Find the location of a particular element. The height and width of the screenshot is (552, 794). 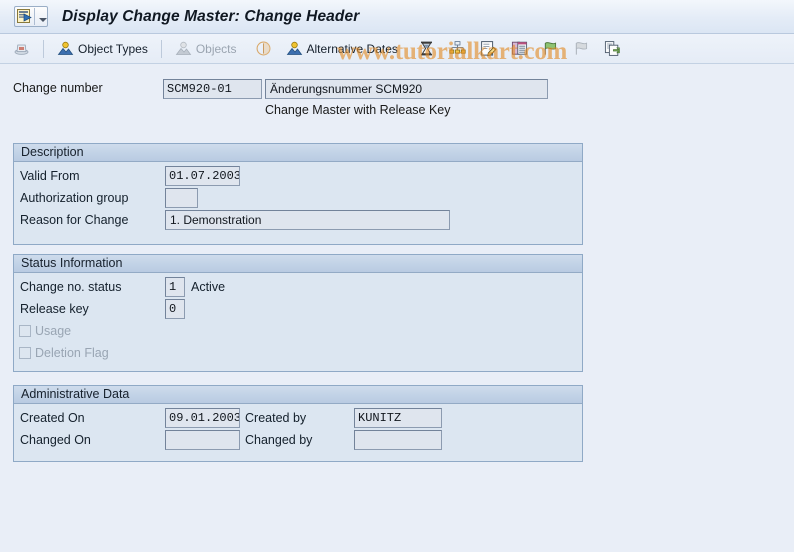

list-display-icon is located at coordinates (519, 48).